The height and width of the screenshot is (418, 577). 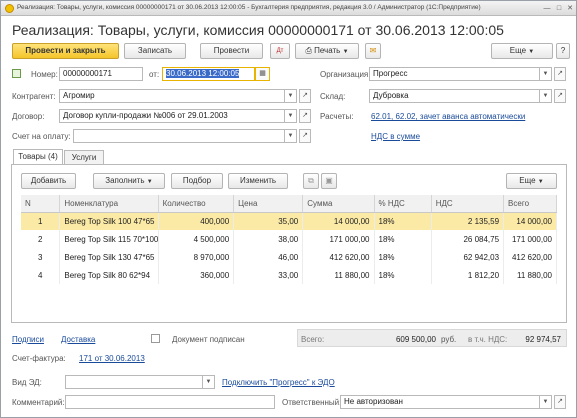 I want to click on row-price: 35,00, so click(x=268, y=221).